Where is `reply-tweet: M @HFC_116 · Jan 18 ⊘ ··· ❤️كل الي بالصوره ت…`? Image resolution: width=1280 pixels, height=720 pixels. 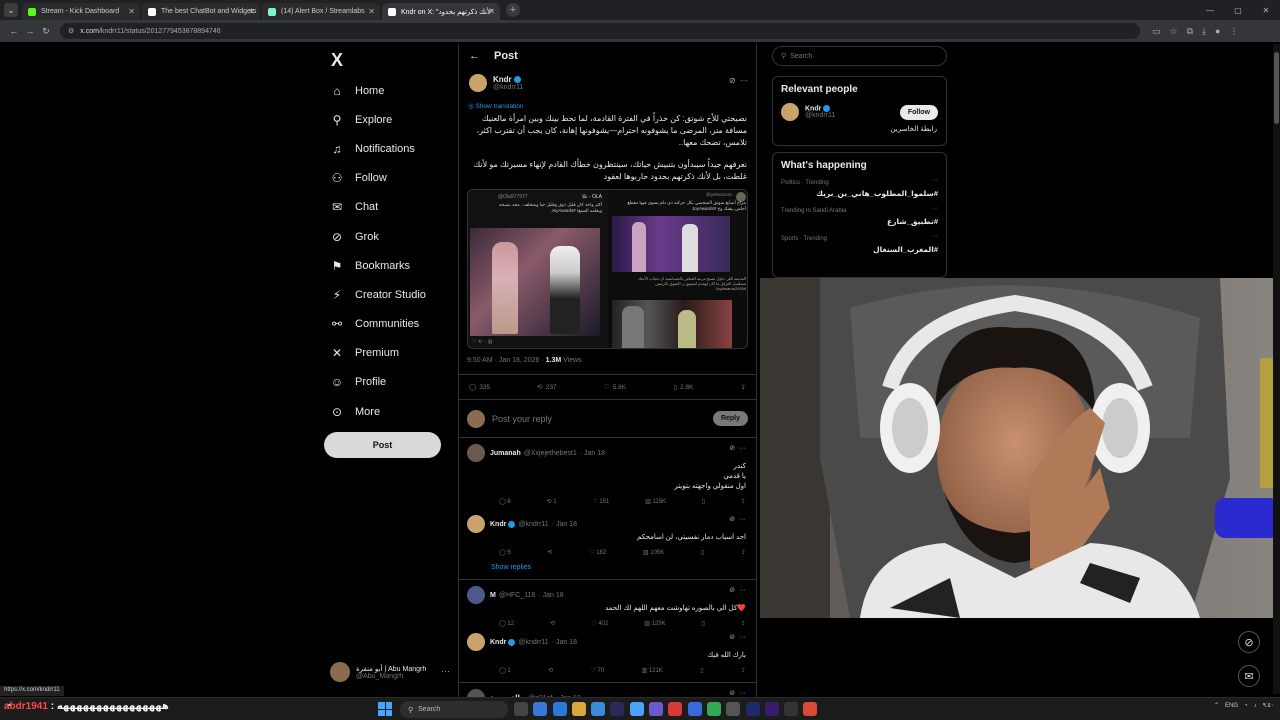 reply-tweet: M @HFC_116 · Jan 18 ⊘ ··· ❤️كل الي بالصوره ت… is located at coordinates (607, 603).